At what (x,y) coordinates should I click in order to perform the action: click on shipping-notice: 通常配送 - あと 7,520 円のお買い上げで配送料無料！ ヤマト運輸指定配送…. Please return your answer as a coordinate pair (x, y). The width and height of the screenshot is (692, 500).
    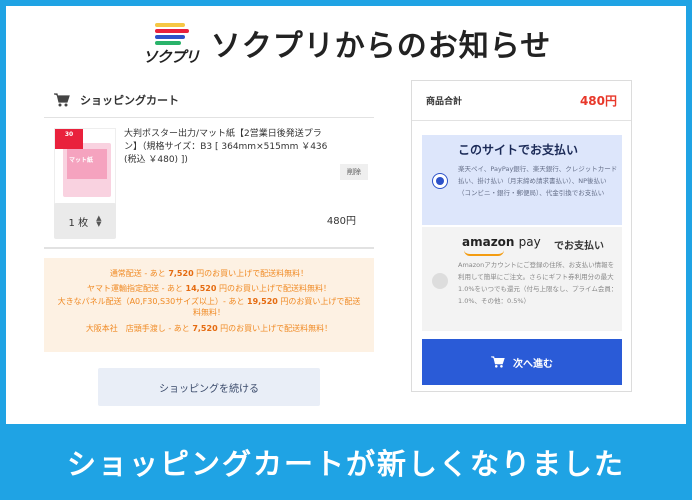
    Looking at the image, I should click on (209, 305).